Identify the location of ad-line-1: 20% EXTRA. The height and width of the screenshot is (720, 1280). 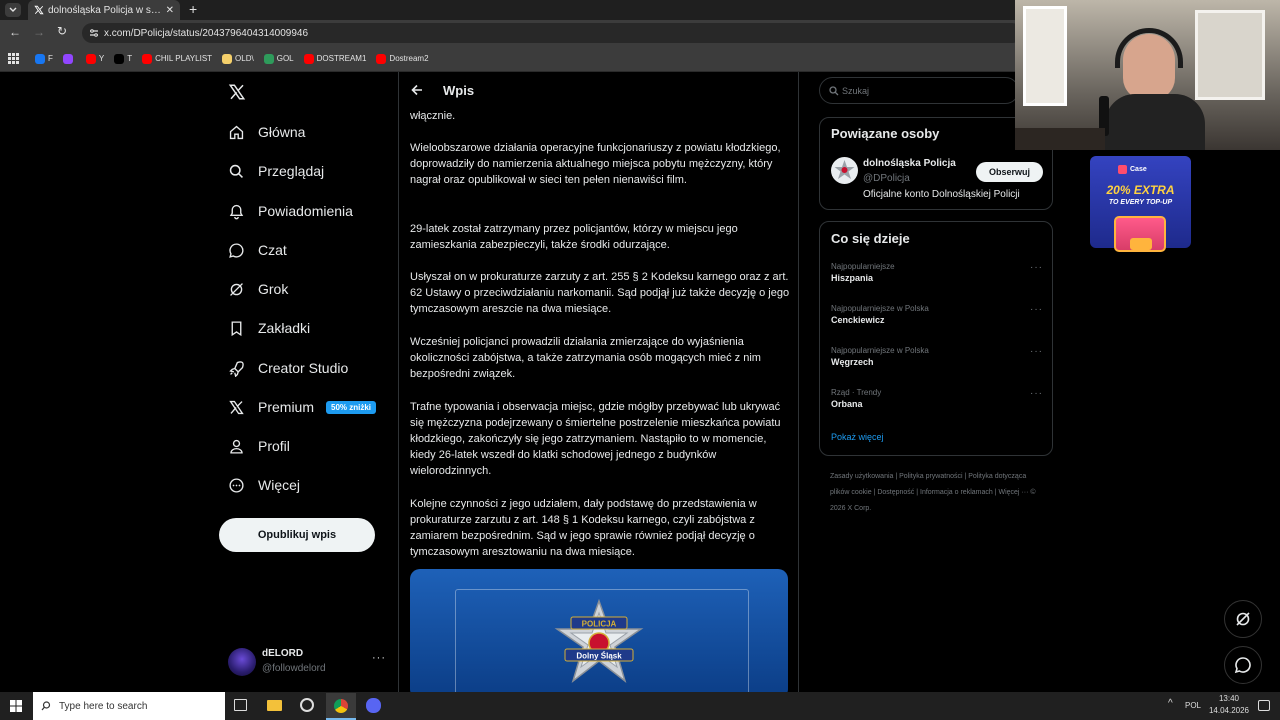
(1140, 190).